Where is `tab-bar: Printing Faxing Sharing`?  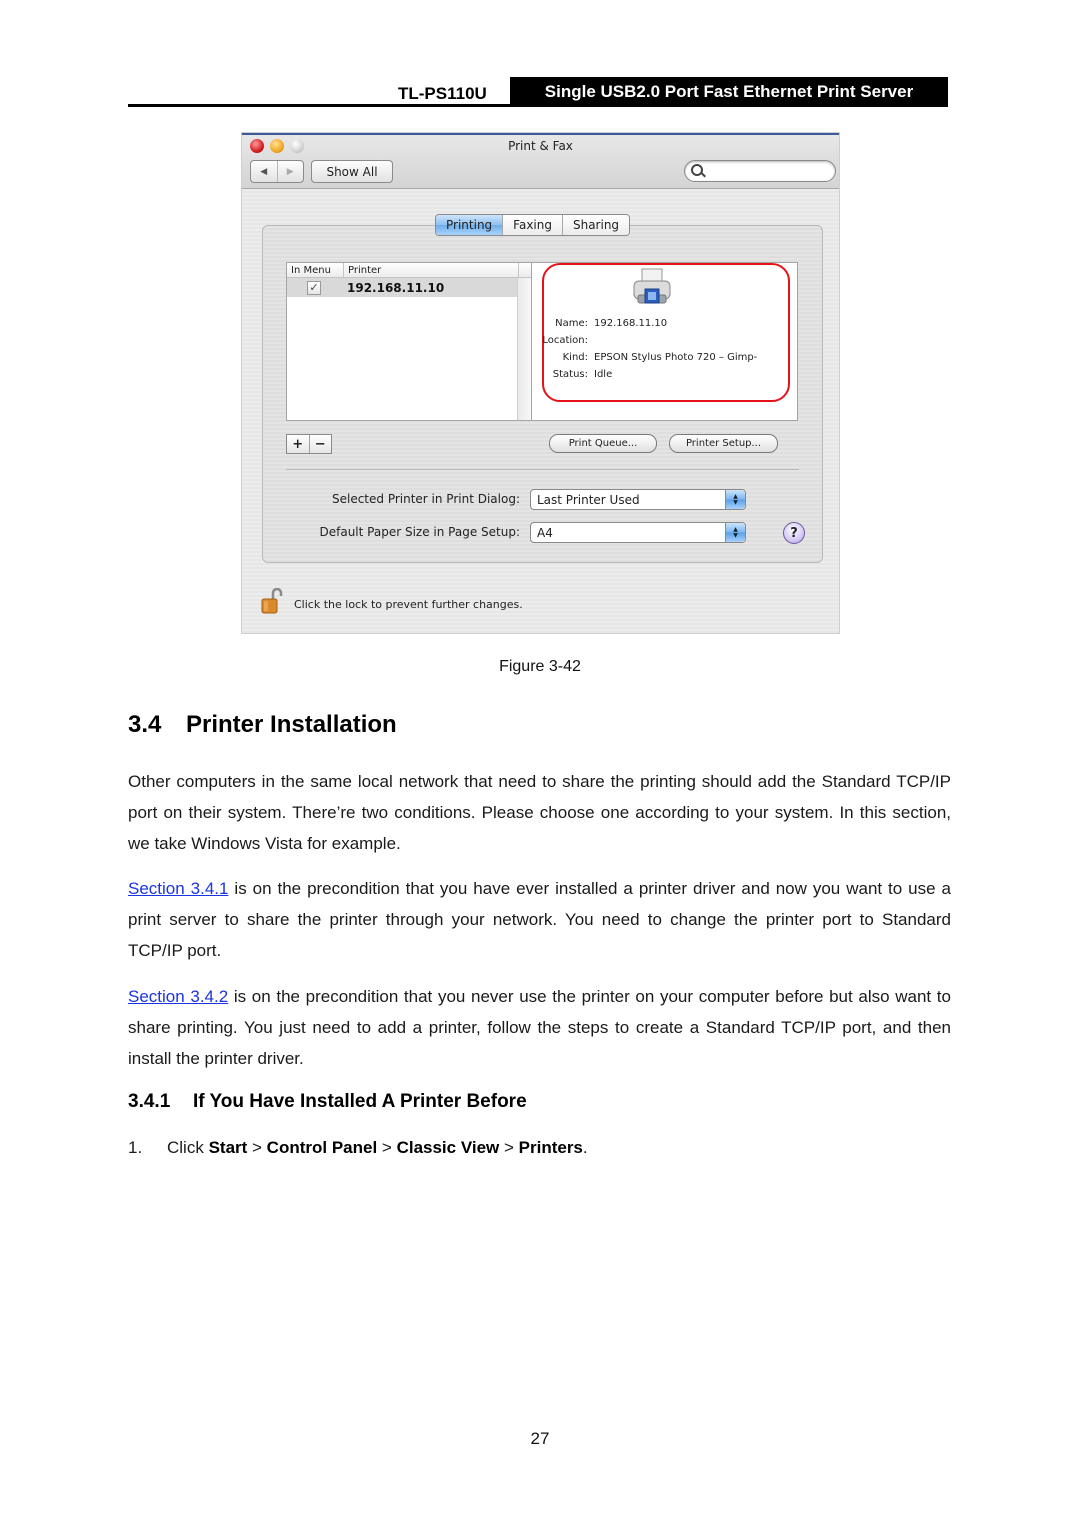 tab-bar: Printing Faxing Sharing is located at coordinates (533, 225).